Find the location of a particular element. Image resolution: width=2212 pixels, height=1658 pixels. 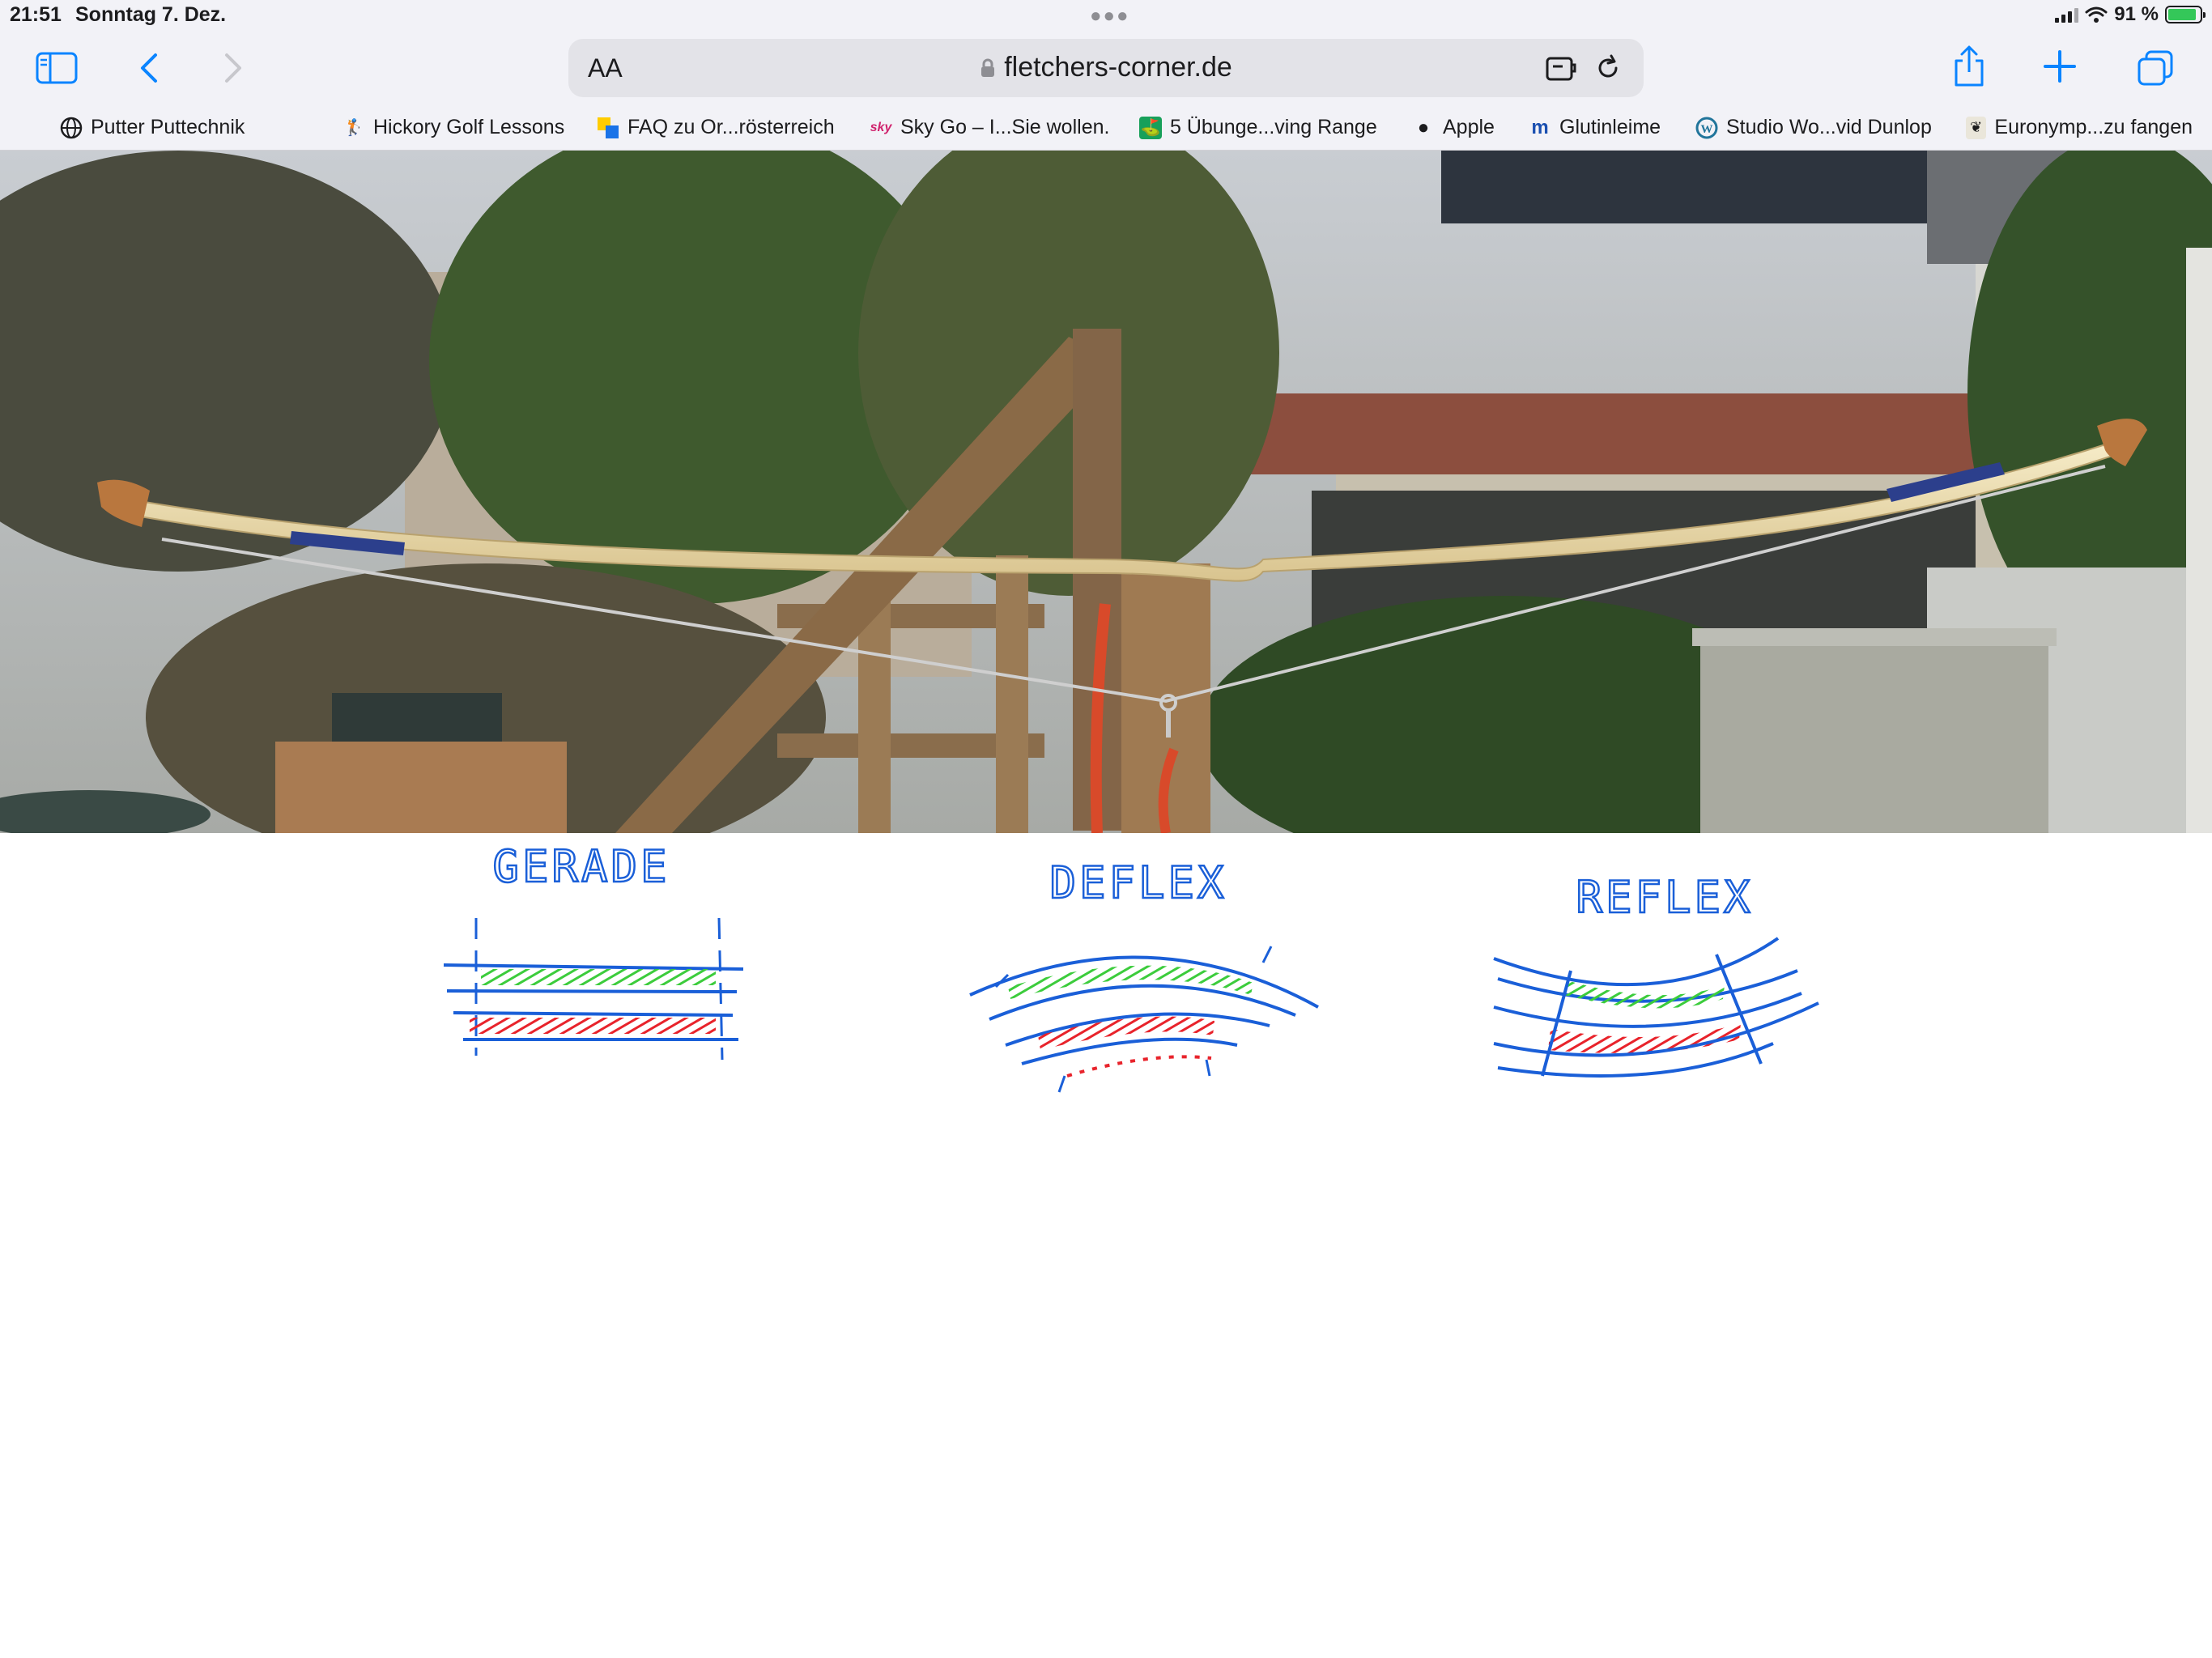

status-bar: 21:51 Sonntag 7. Dez. ●●● 91 % is located at coordinates (1106, 16).